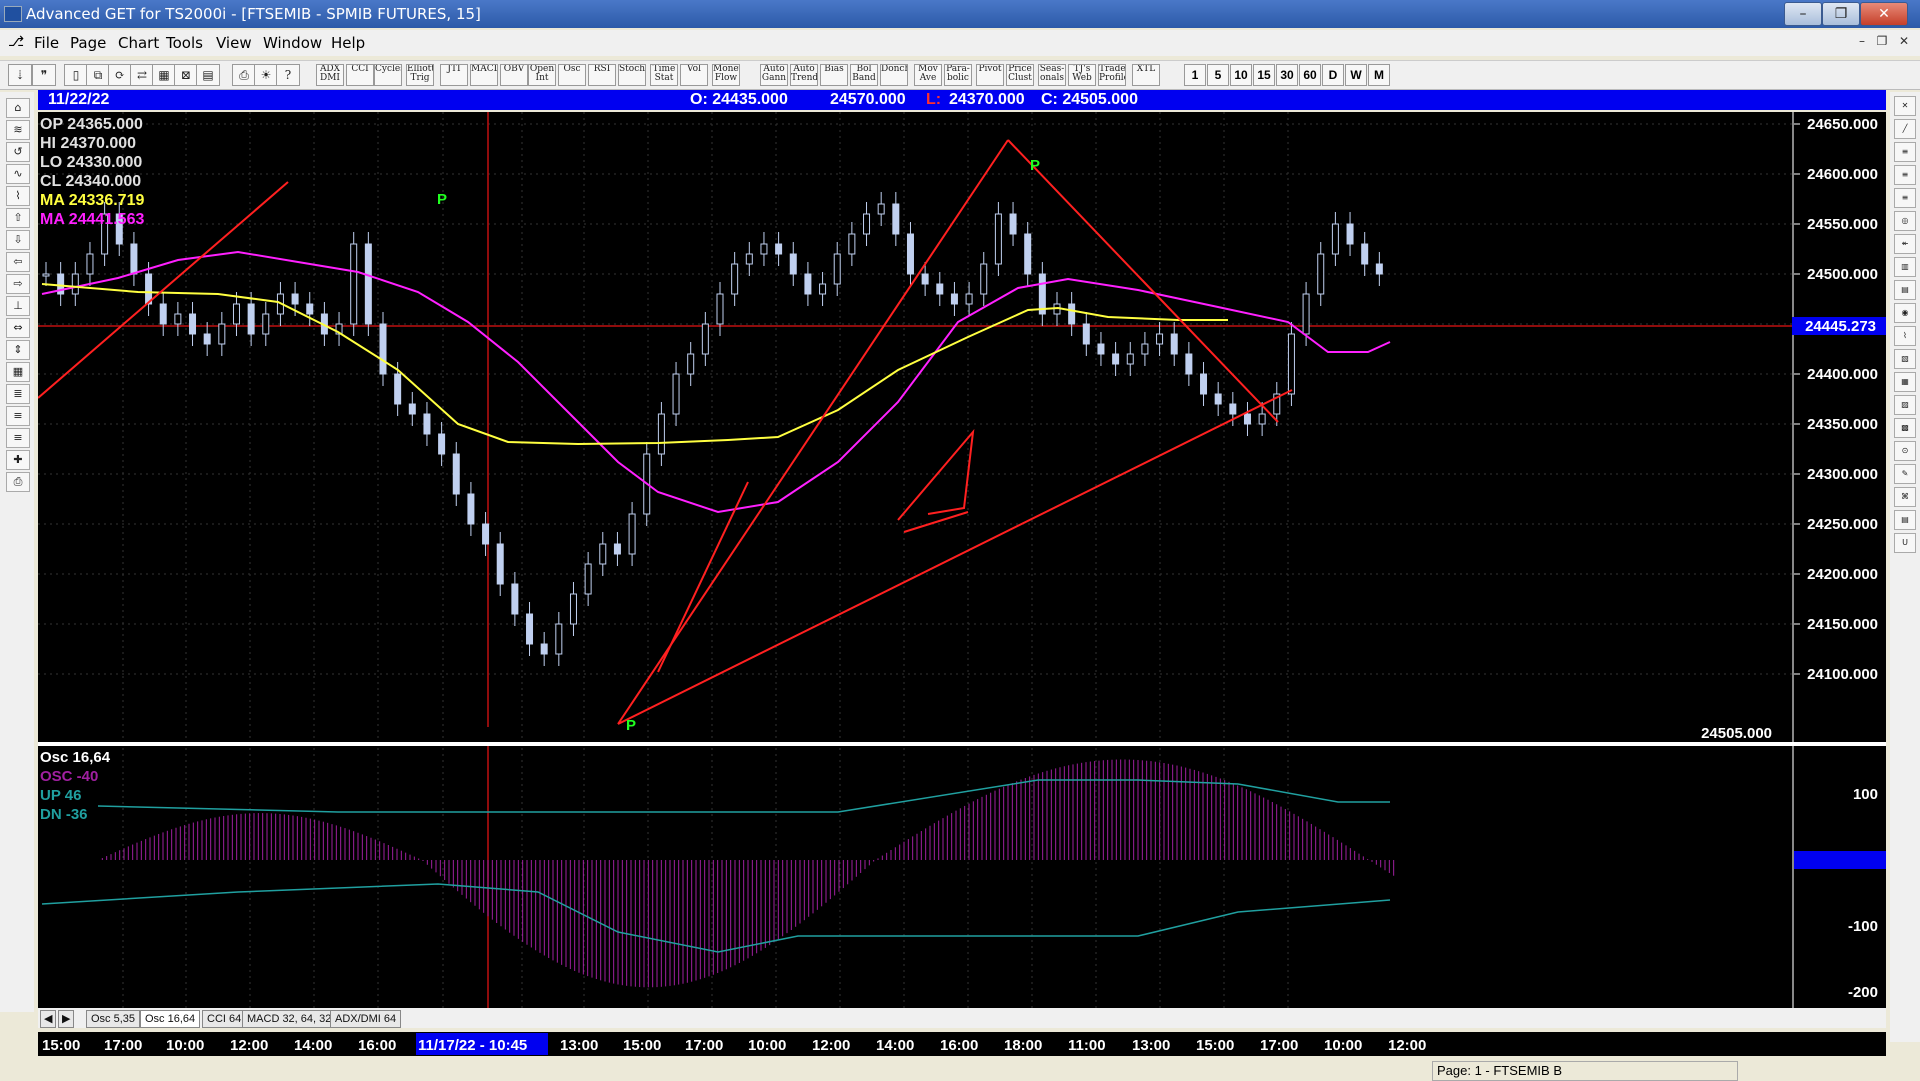 This screenshot has width=1920, height=1081. Describe the element at coordinates (1146, 75) in the screenshot. I see `study-button-26: XTL` at that location.